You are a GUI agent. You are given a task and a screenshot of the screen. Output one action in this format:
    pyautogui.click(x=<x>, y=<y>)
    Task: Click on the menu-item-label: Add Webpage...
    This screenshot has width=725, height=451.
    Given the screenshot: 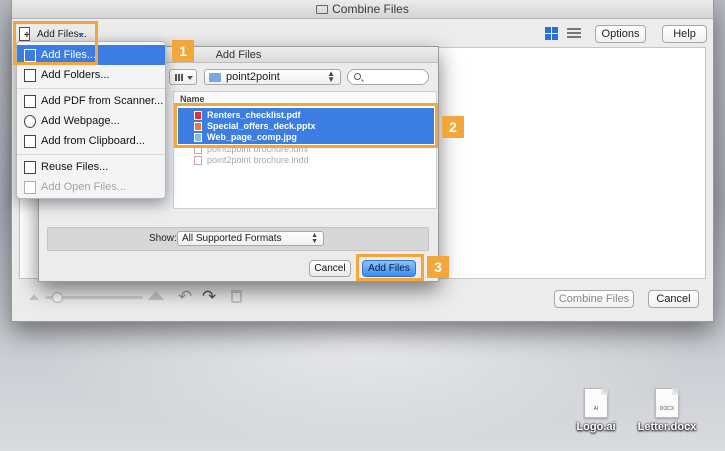 What is the action you would take?
    pyautogui.click(x=80, y=121)
    